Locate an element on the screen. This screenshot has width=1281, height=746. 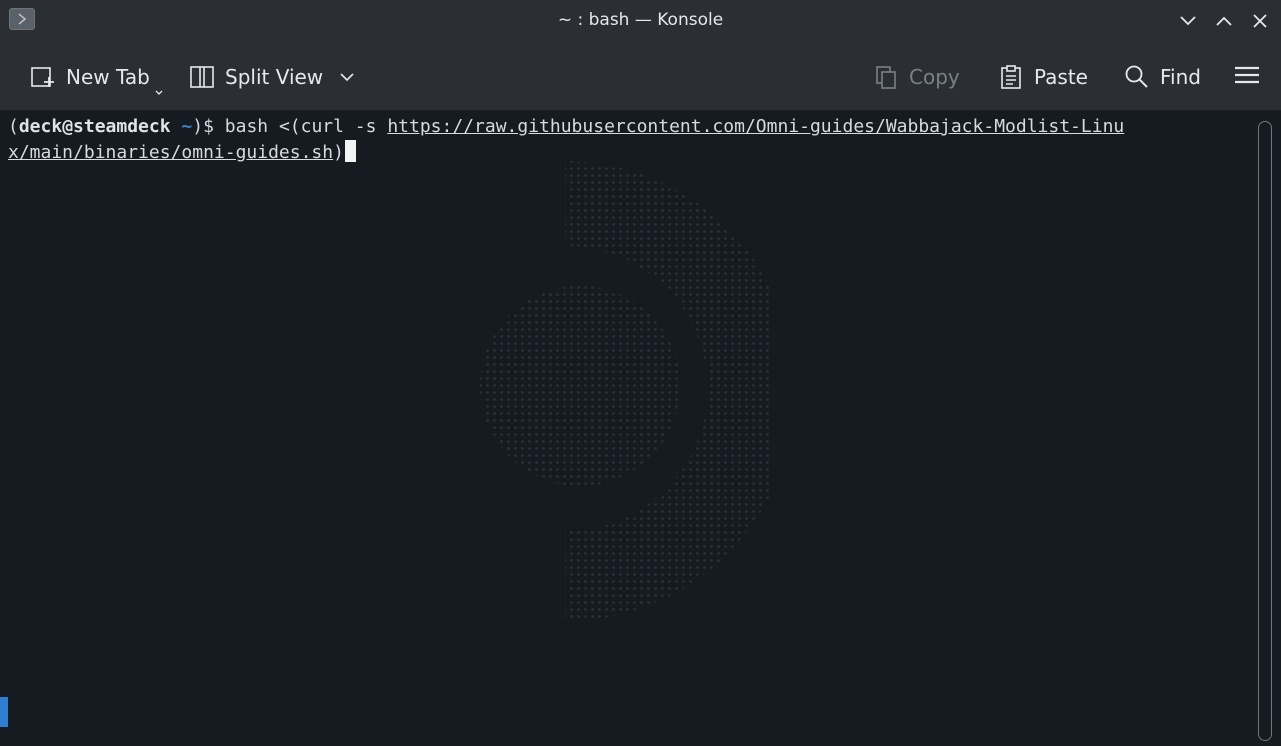
hamburger-menu-icon is located at coordinates (1247, 77).